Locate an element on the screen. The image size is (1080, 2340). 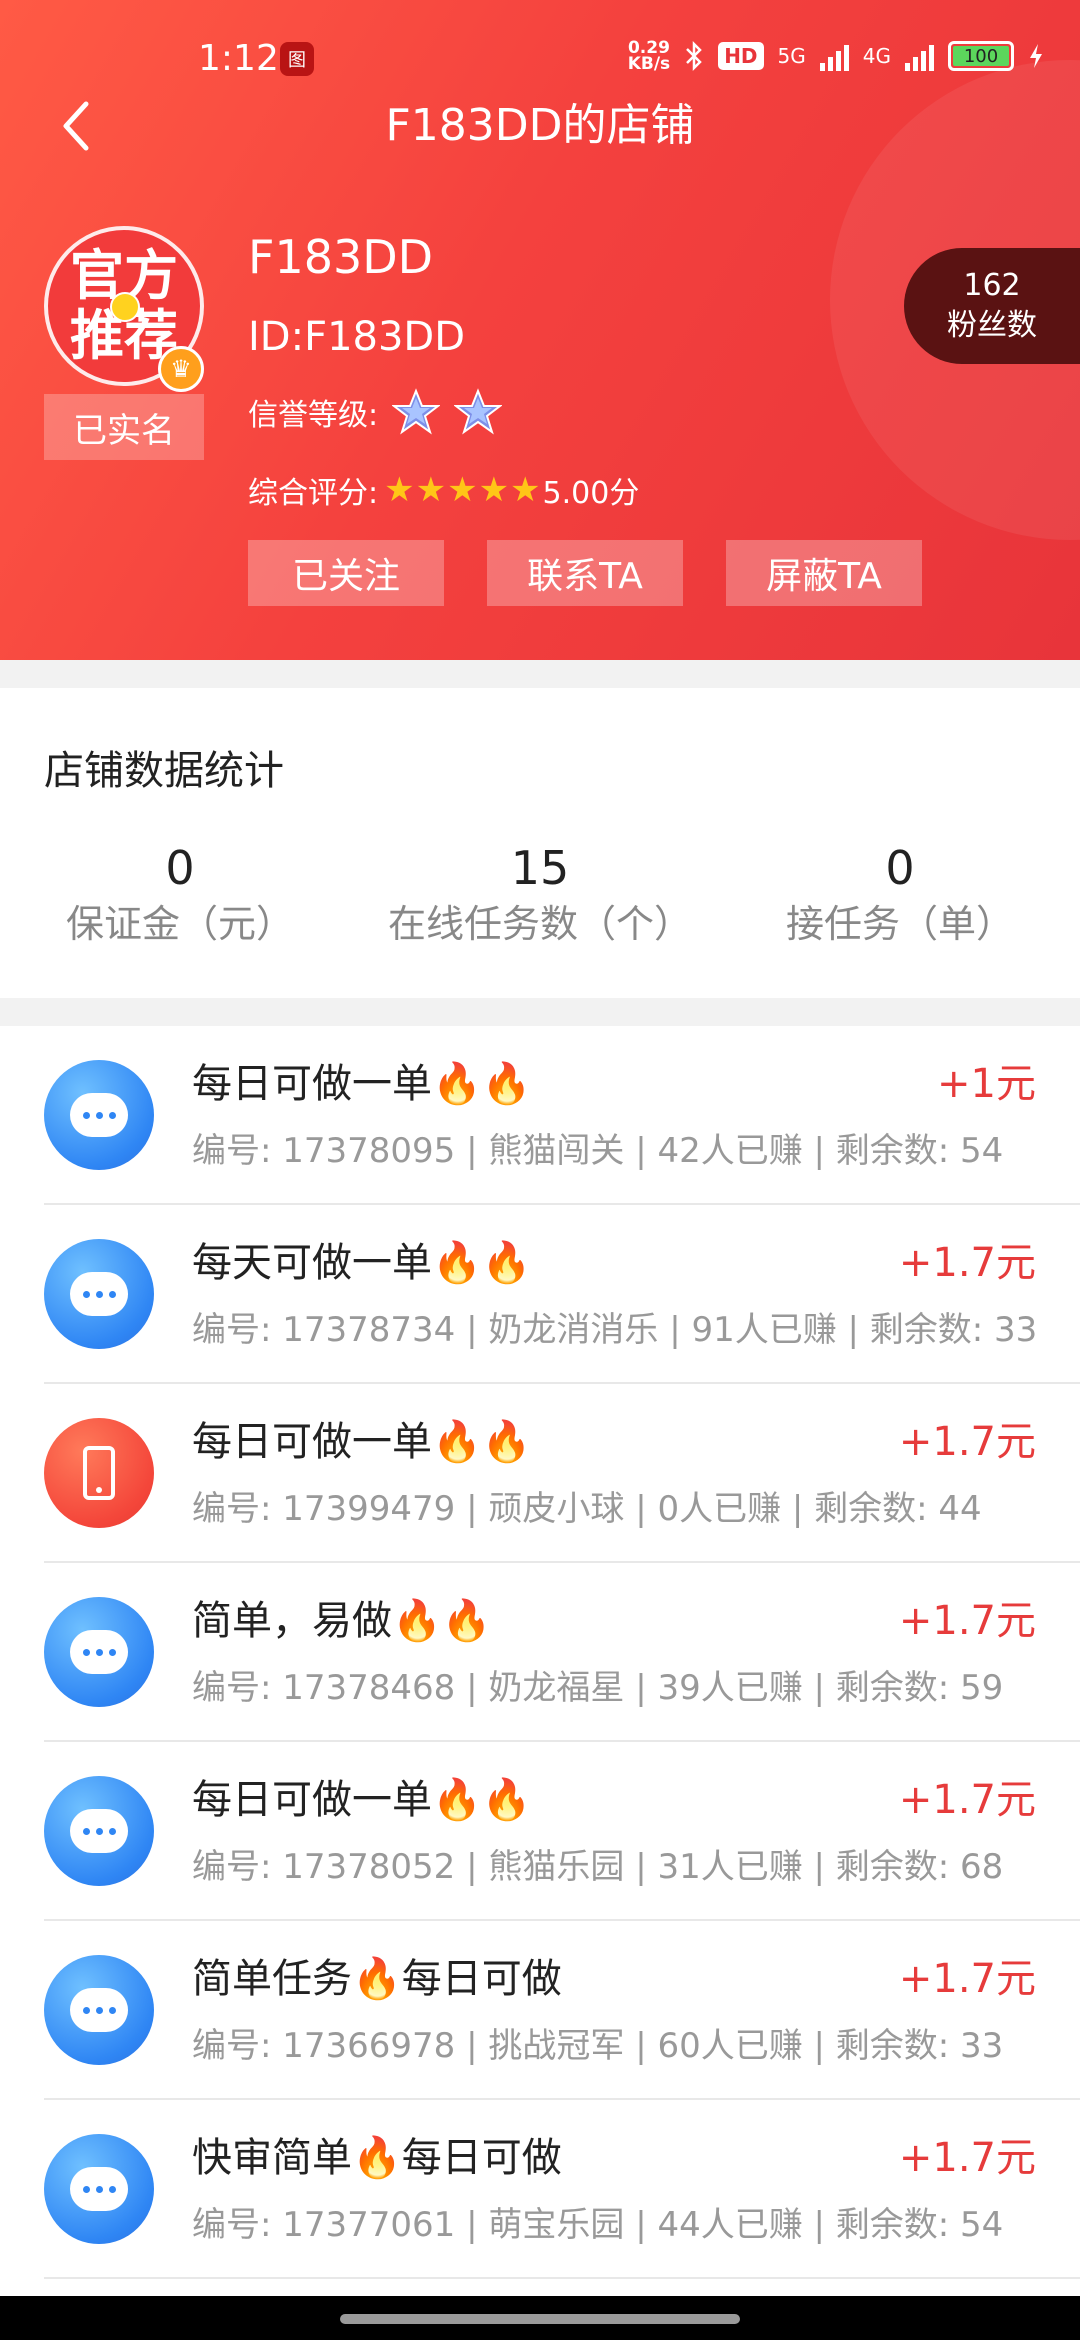
status-time: 1:12 is located at coordinates (238, 58).